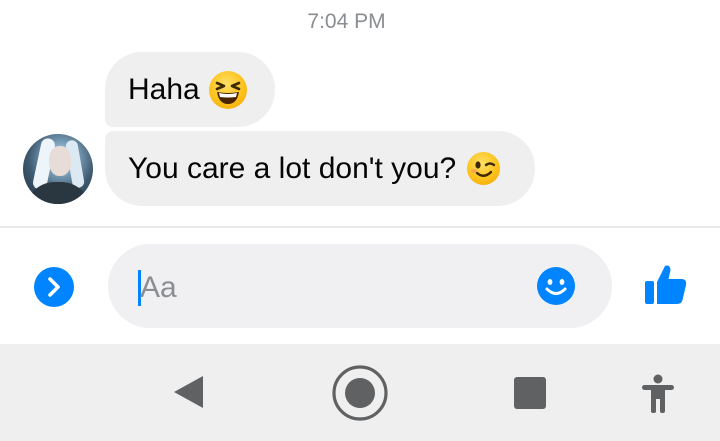 The width and height of the screenshot is (720, 441). I want to click on chevron-right-icon, so click(54, 287).